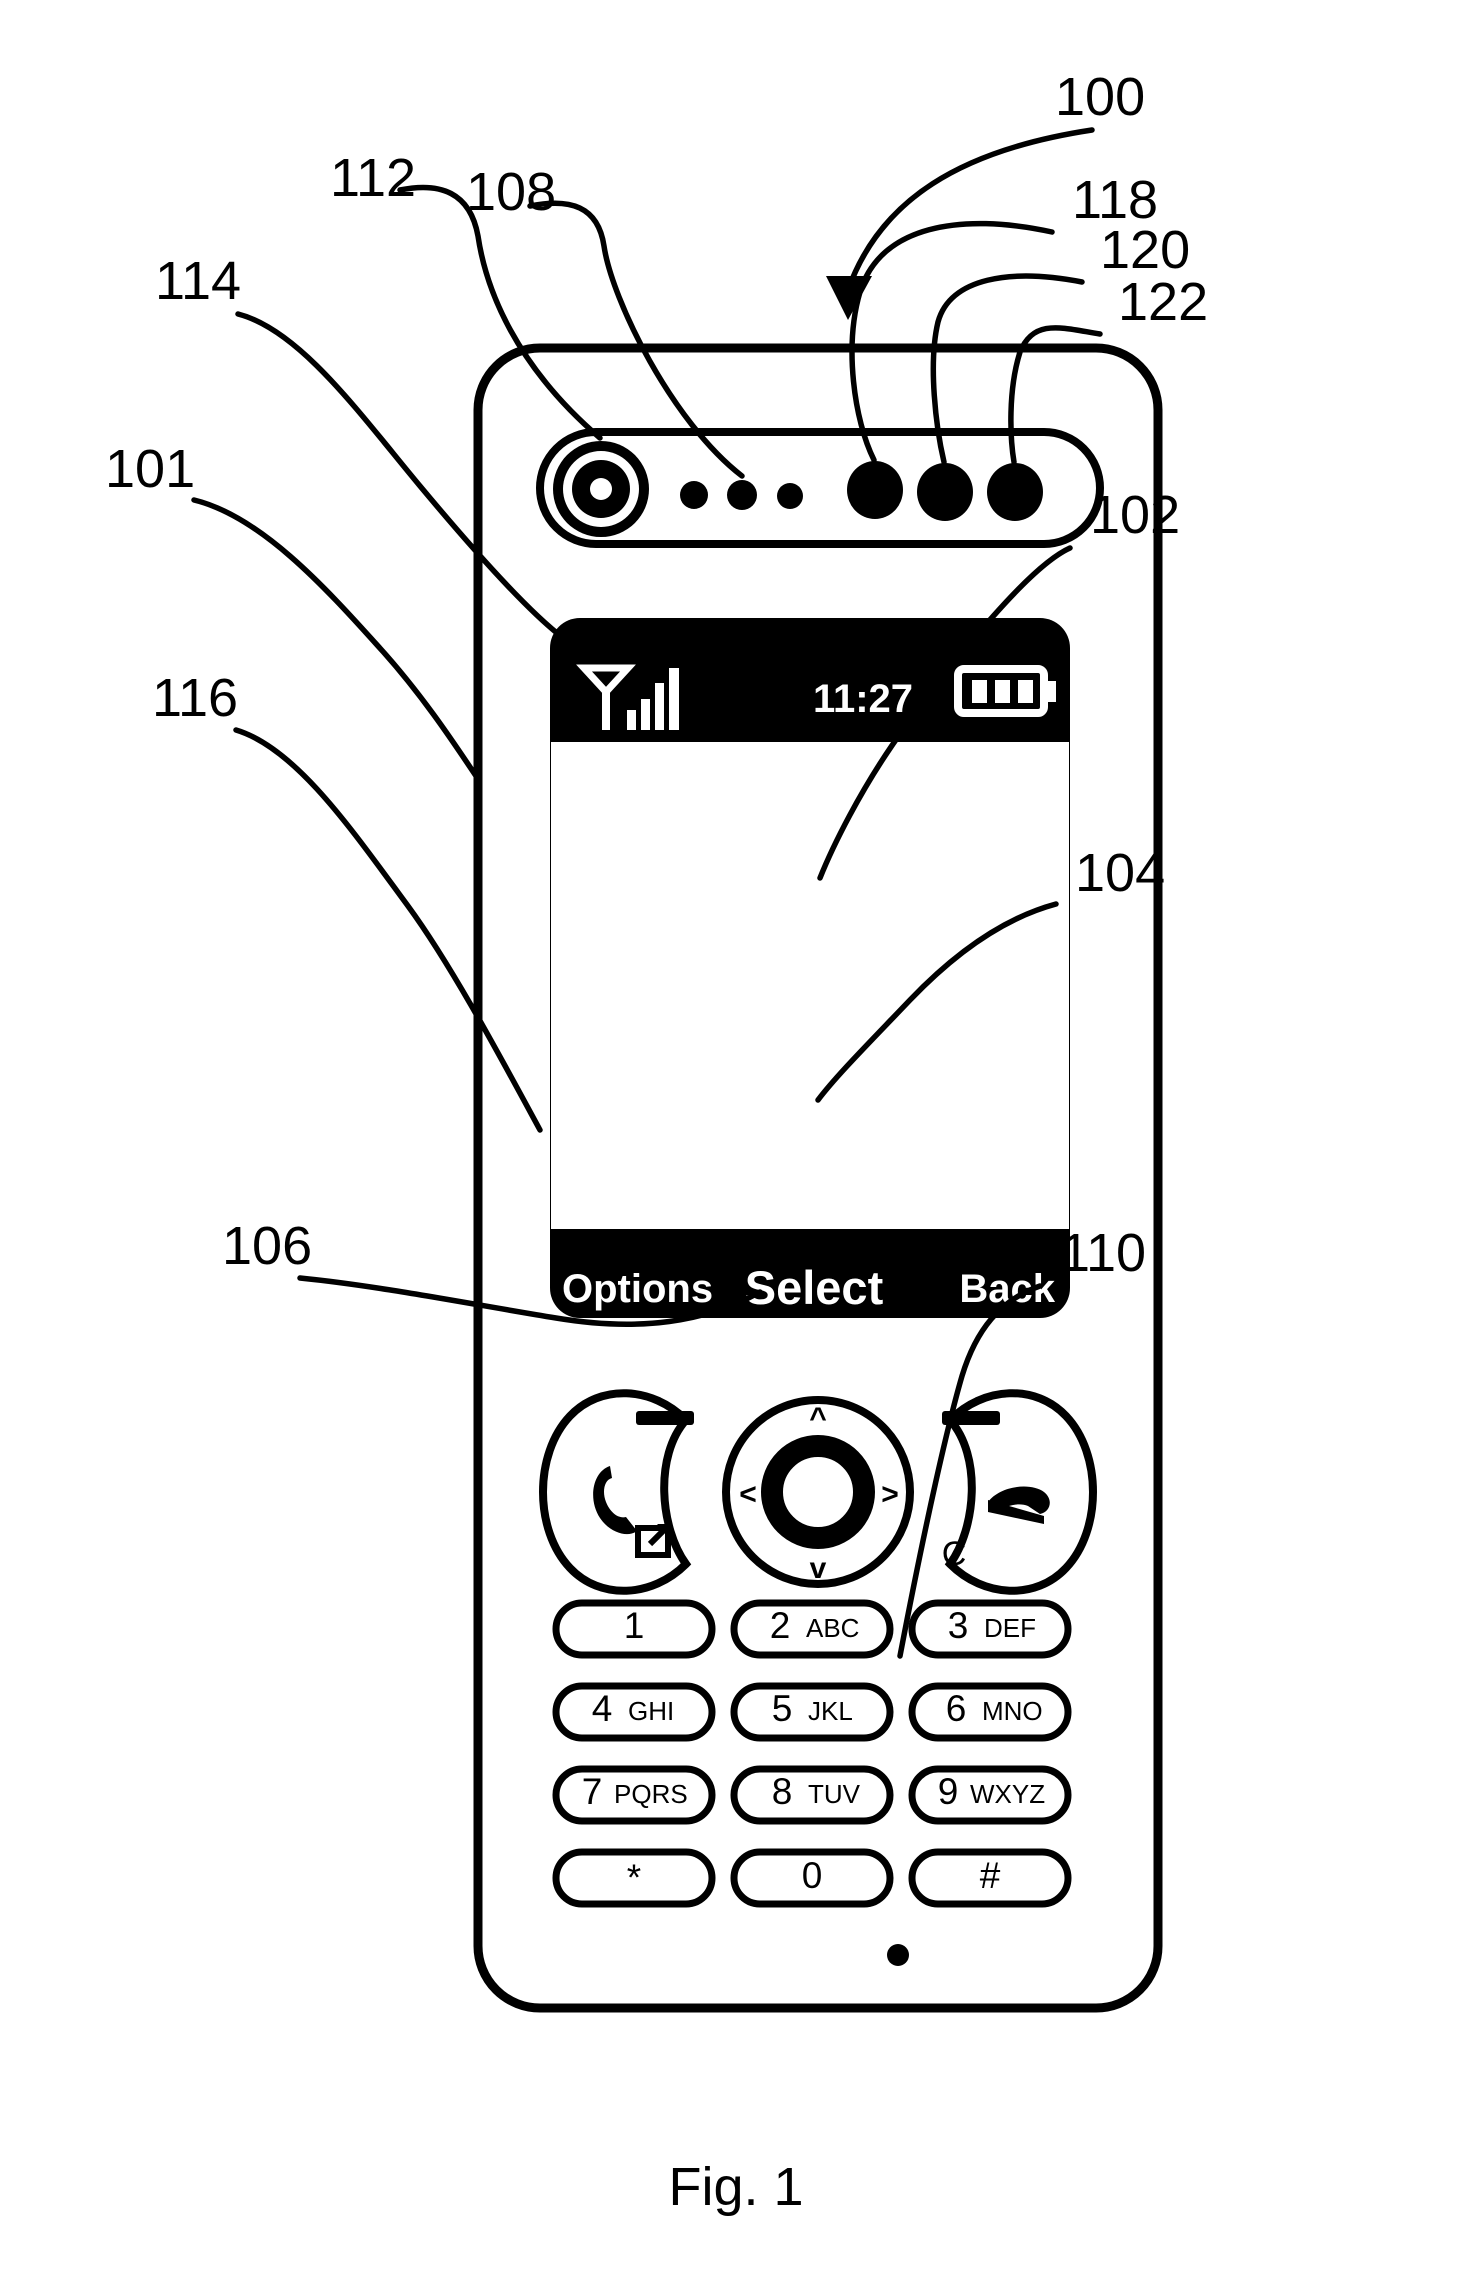 The image size is (1473, 2293). I want to click on key-digit: 7, so click(592, 1791).